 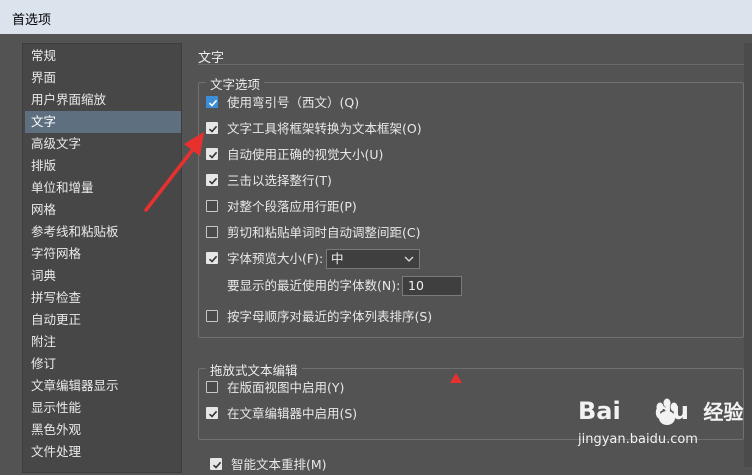 I want to click on font-preview-size-select: 中, so click(x=373, y=259).